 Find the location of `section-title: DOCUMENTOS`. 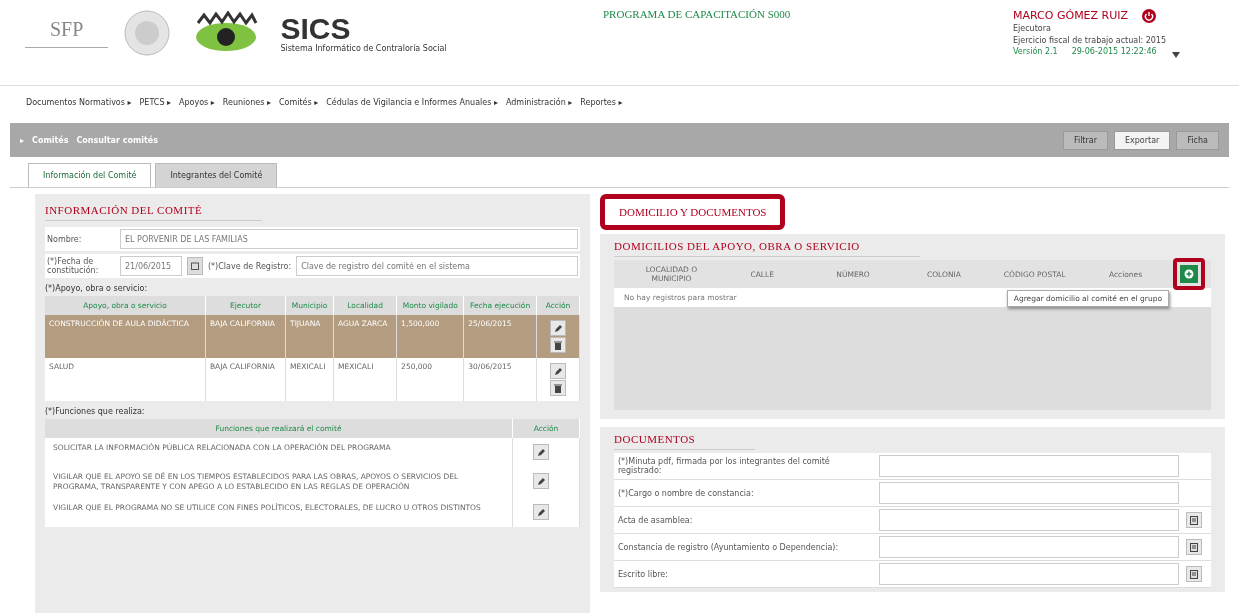

section-title: DOCUMENTOS is located at coordinates (685, 440).